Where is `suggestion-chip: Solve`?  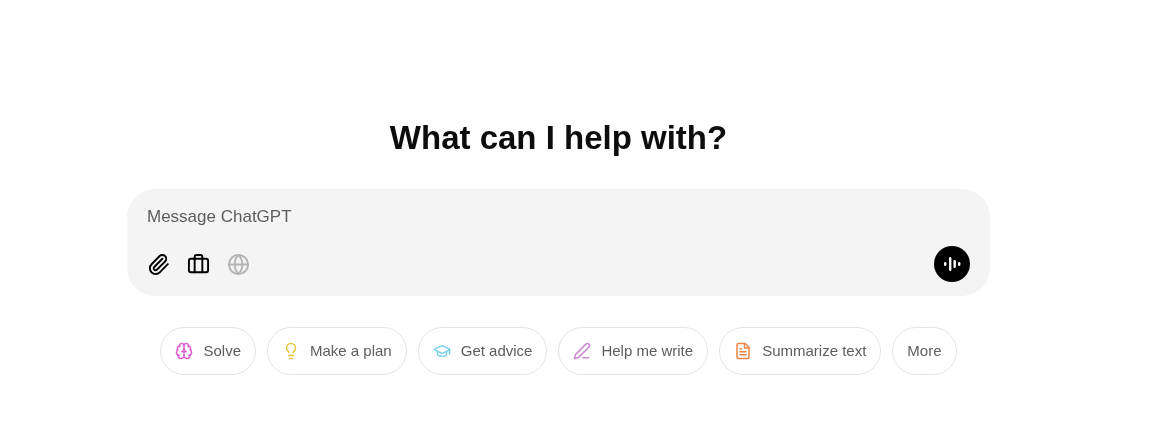 suggestion-chip: Solve is located at coordinates (208, 351).